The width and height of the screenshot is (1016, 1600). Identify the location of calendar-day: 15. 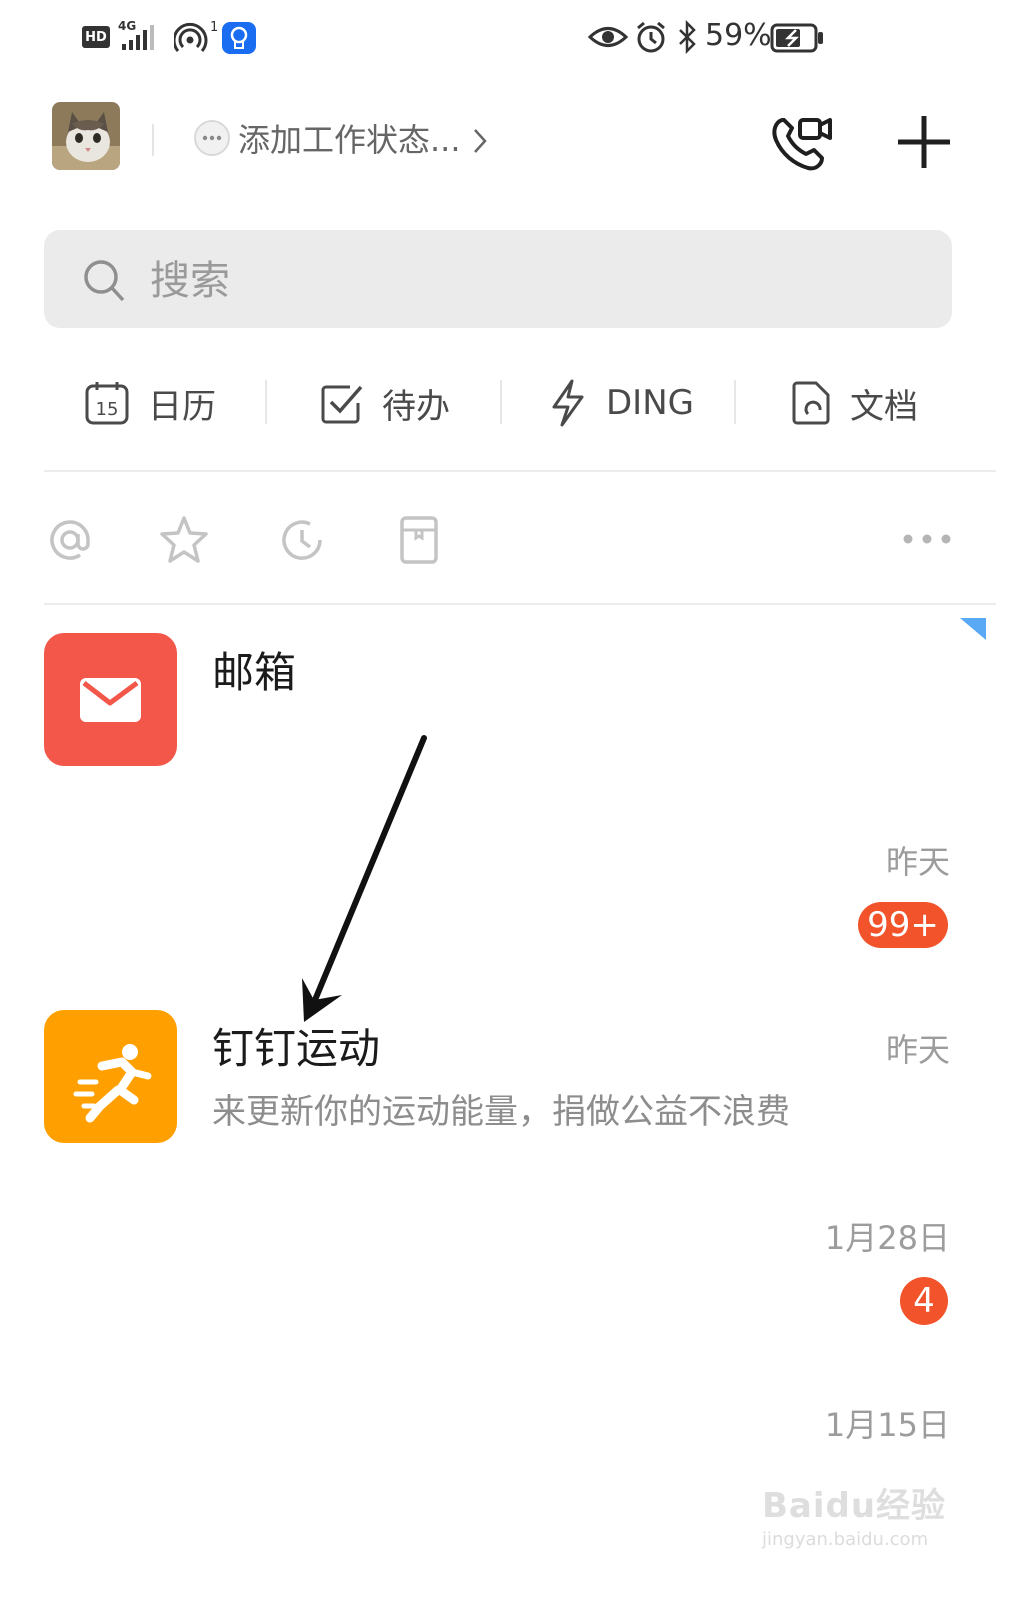
(107, 409).